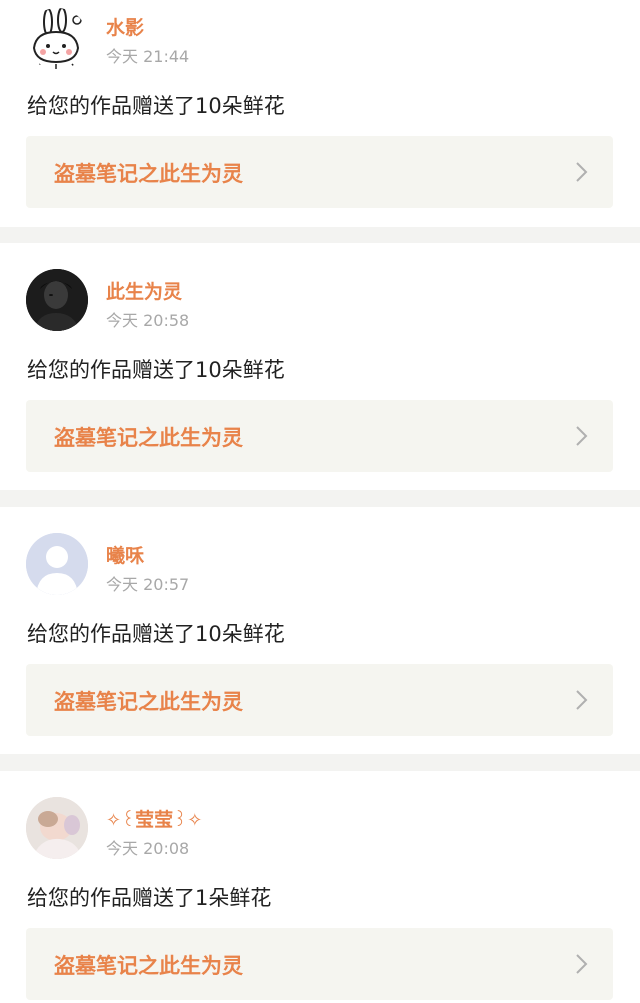 The image size is (640, 1003). I want to click on username: 水影, so click(125, 26).